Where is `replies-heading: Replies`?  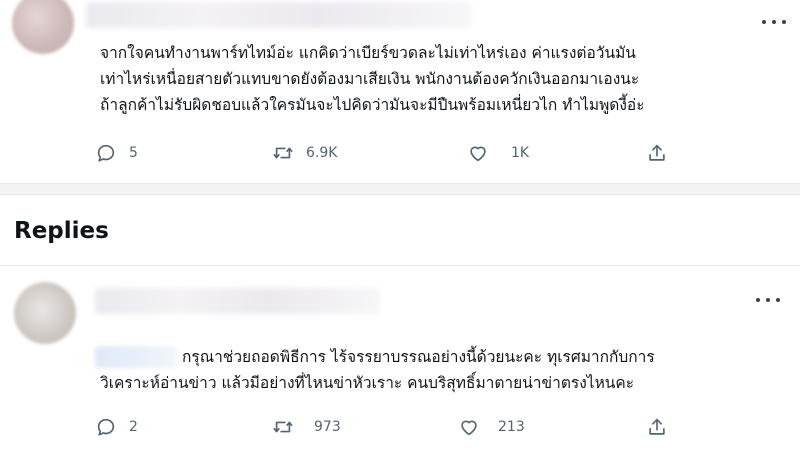
replies-heading: Replies is located at coordinates (61, 231).